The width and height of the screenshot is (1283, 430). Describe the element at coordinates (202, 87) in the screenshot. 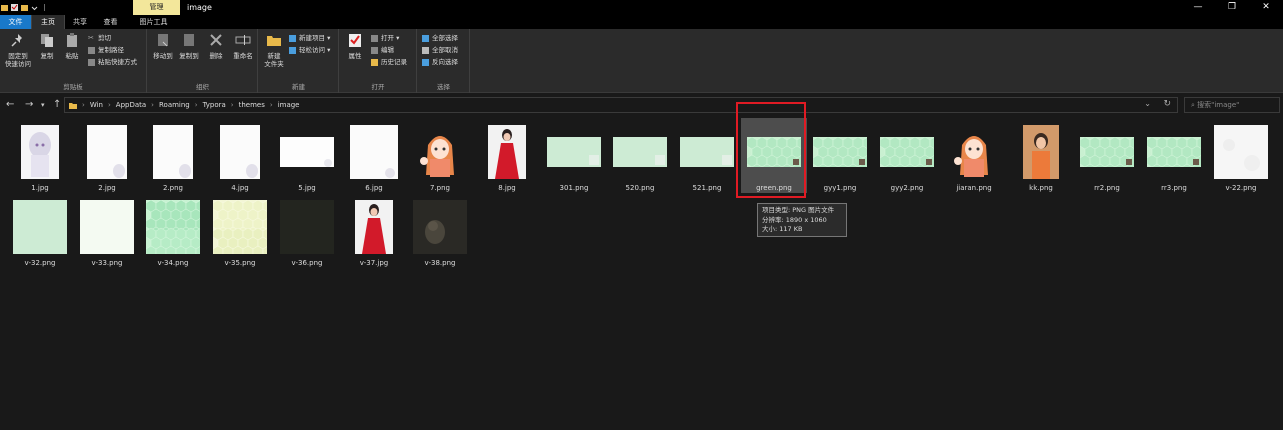

I see `organize-group-label: 组织` at that location.